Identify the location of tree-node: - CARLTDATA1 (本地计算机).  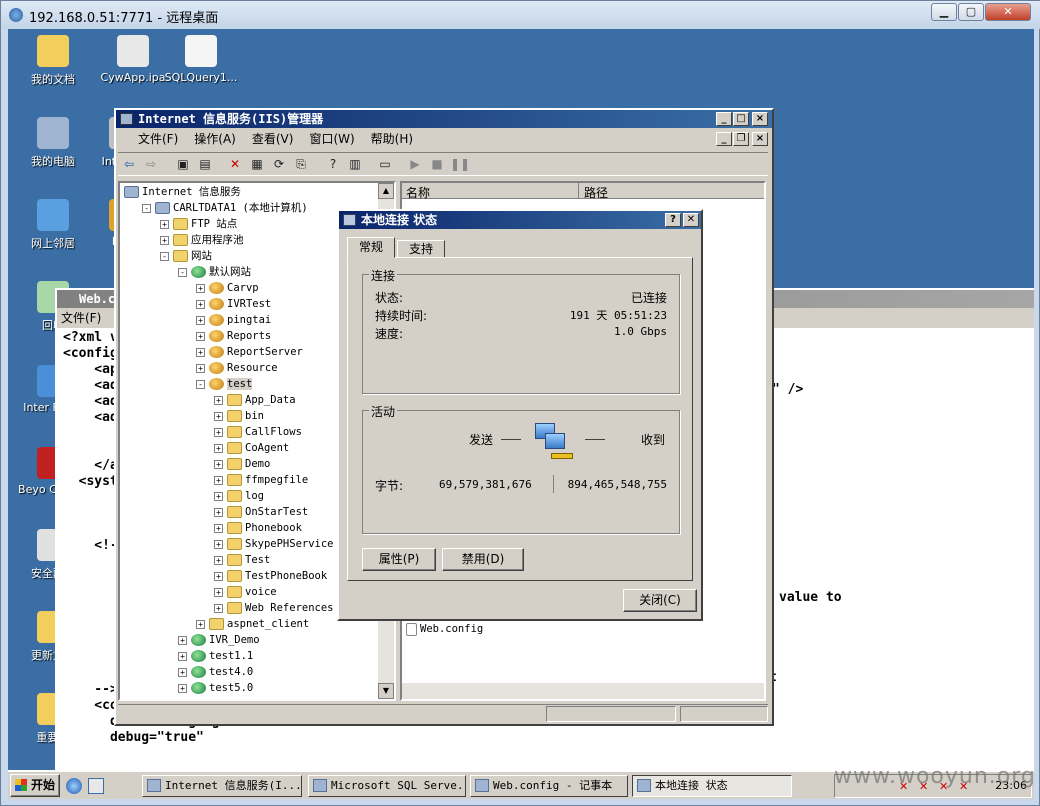
(225, 208).